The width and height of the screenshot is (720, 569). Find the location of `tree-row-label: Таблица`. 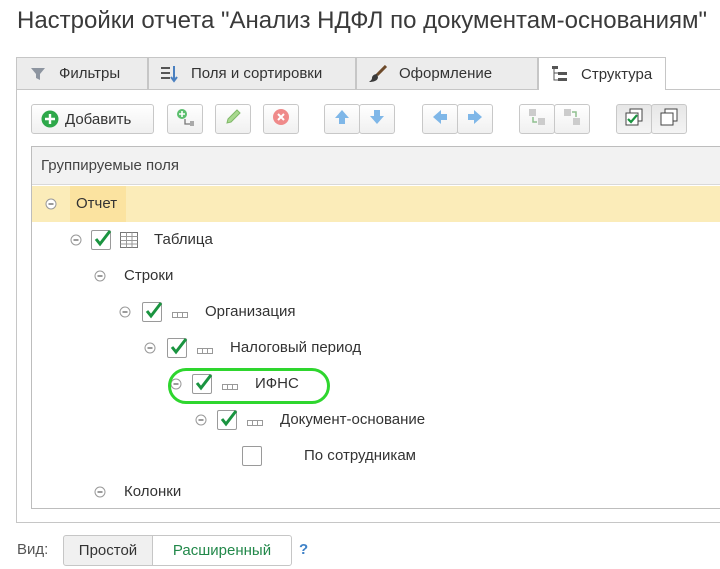

tree-row-label: Таблица is located at coordinates (183, 239).